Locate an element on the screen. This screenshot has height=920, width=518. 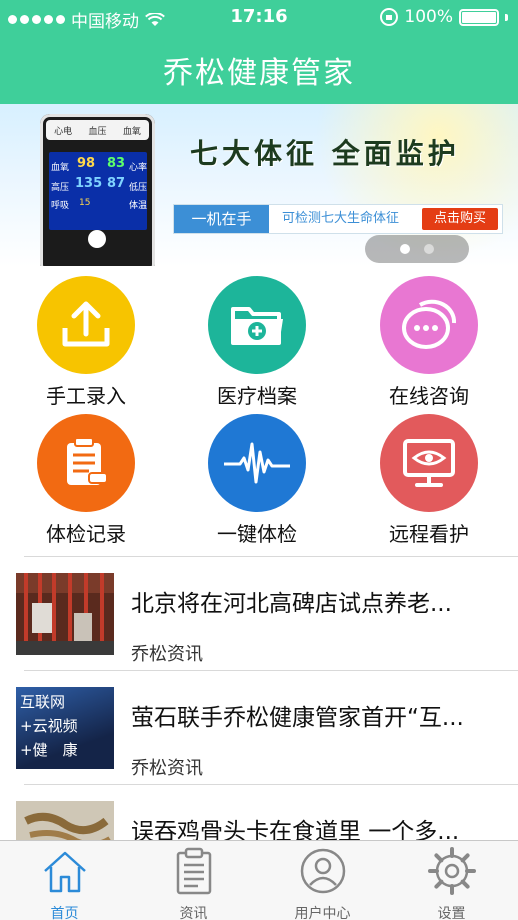
feature-medical-records: 医疗档案 is located at coordinates (257, 342).